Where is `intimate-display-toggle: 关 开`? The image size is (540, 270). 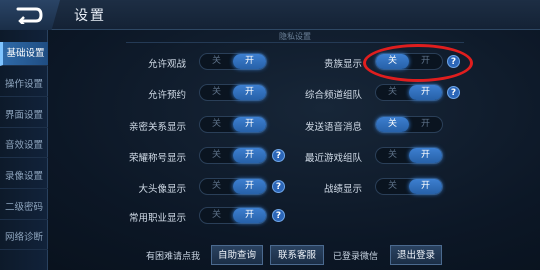 intimate-display-toggle: 关 开 is located at coordinates (233, 124).